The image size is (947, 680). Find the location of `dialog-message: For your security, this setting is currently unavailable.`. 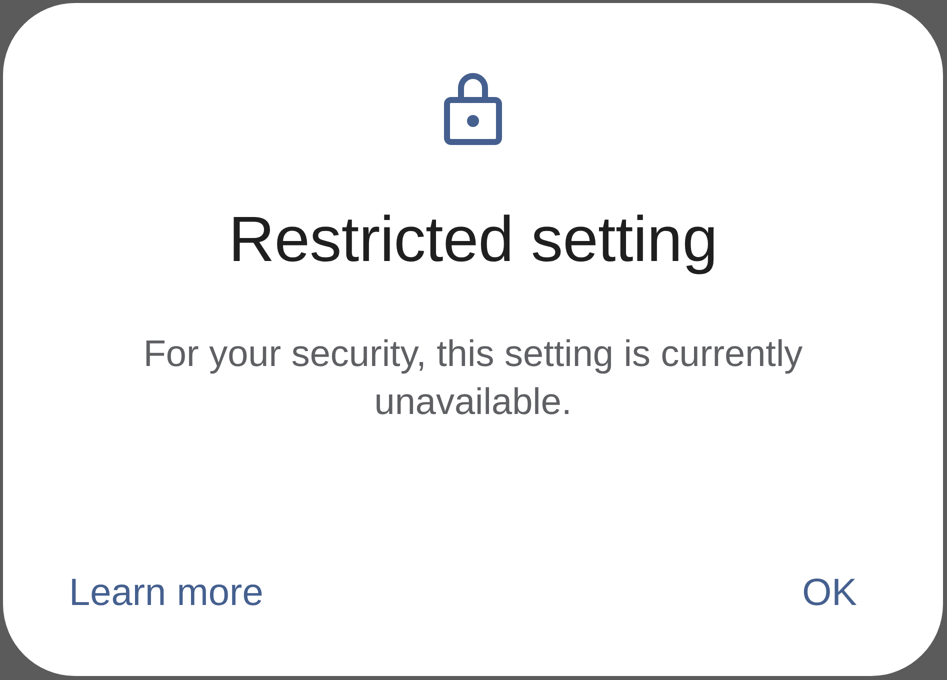

dialog-message: For your security, this setting is currently unavailable. is located at coordinates (473, 378).